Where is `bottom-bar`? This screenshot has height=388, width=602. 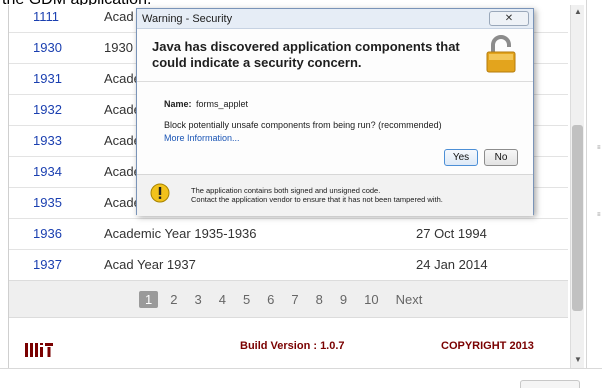
bottom-bar is located at coordinates (301, 378).